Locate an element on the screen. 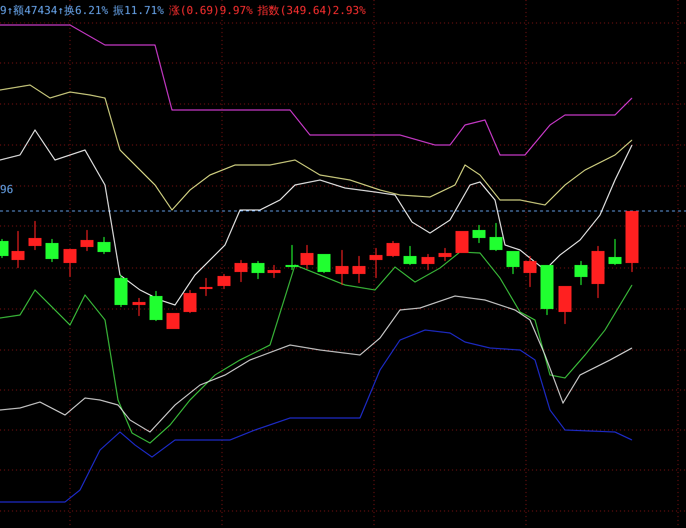 The width and height of the screenshot is (686, 528). stat-text: 振11.71% is located at coordinates (138, 11).